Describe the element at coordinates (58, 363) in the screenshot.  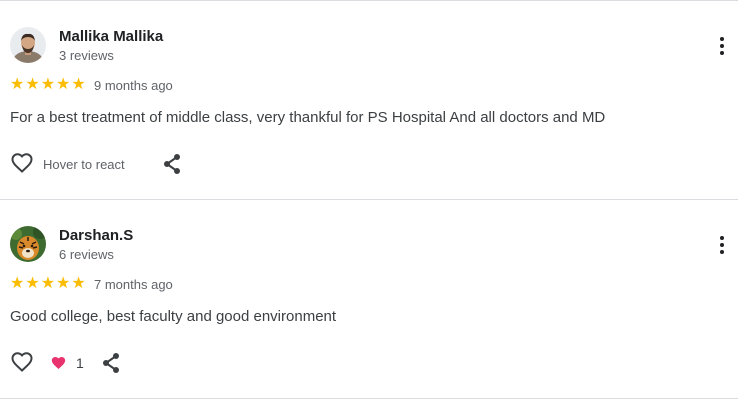
I see `heart-filled-icon` at that location.